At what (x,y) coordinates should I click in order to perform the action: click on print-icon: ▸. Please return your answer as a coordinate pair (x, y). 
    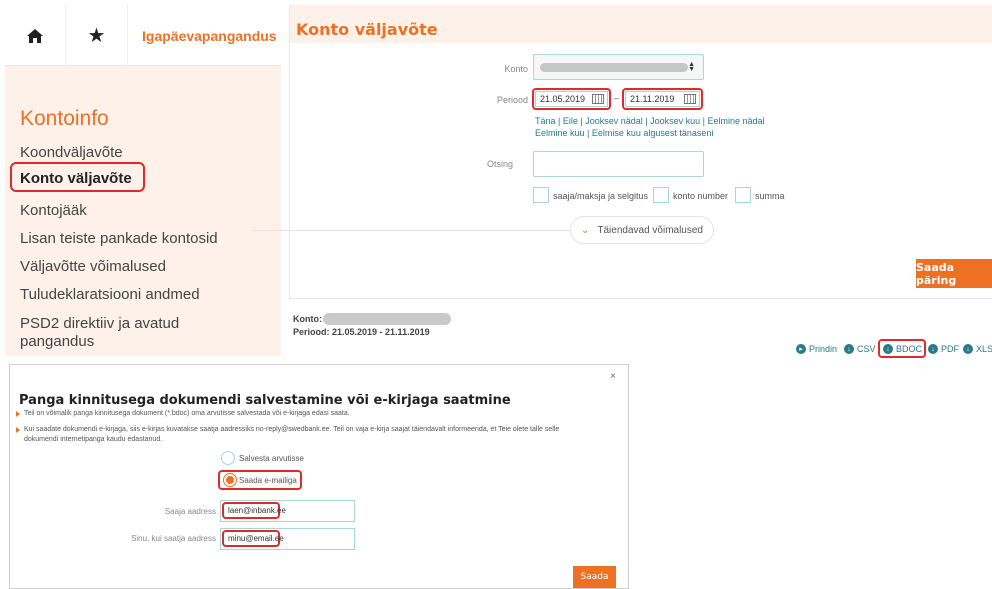
    Looking at the image, I should click on (801, 349).